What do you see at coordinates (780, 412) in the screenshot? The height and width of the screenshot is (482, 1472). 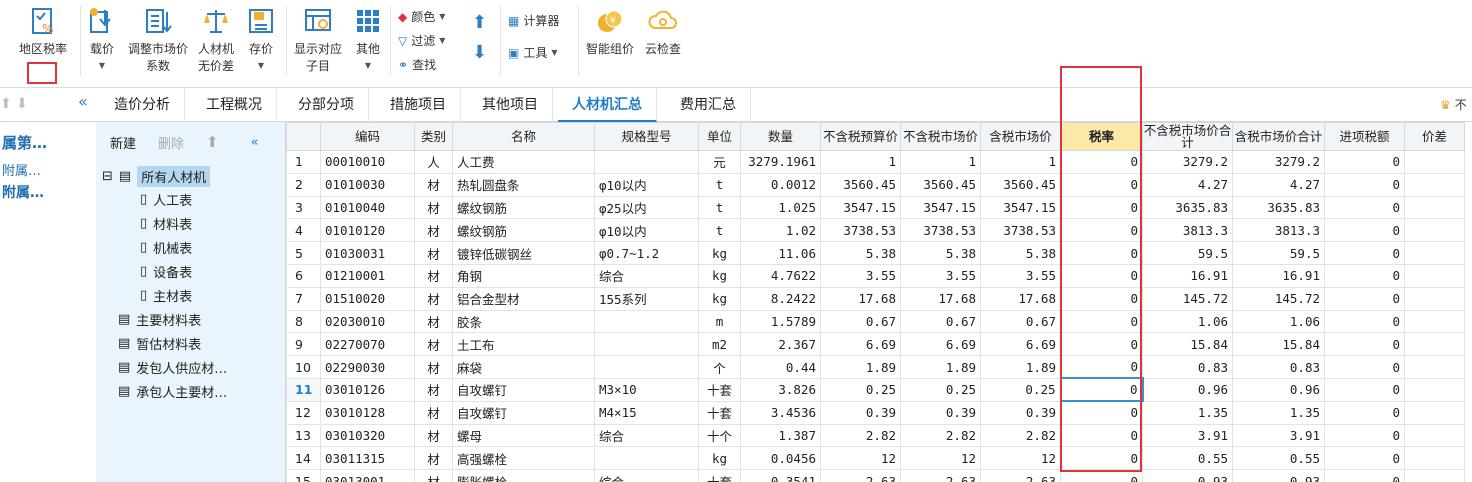 I see `table-cell: 3.4536` at bounding box center [780, 412].